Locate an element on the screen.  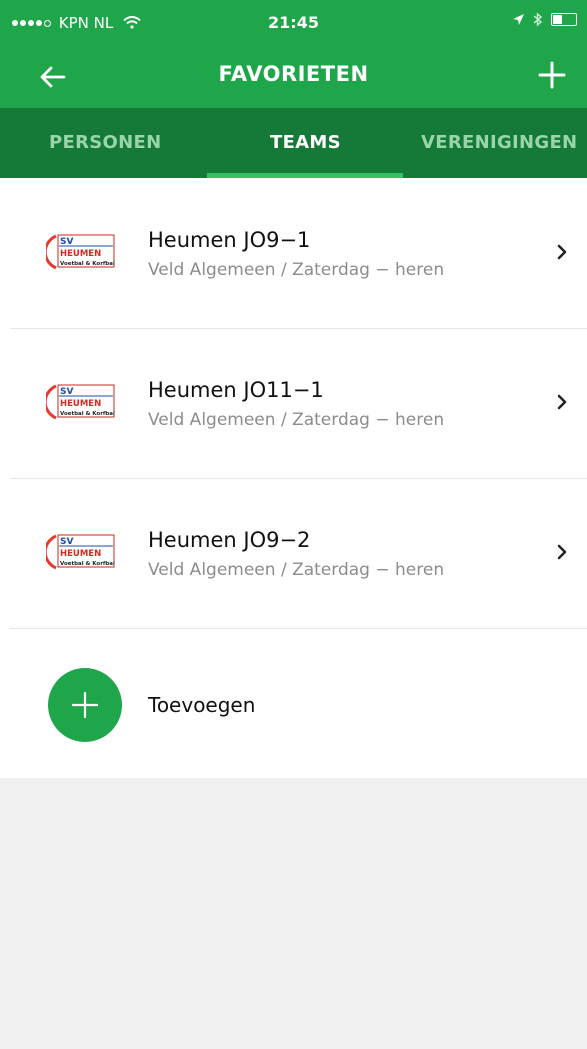
team-name: Heumen JO9−1 is located at coordinates (229, 240).